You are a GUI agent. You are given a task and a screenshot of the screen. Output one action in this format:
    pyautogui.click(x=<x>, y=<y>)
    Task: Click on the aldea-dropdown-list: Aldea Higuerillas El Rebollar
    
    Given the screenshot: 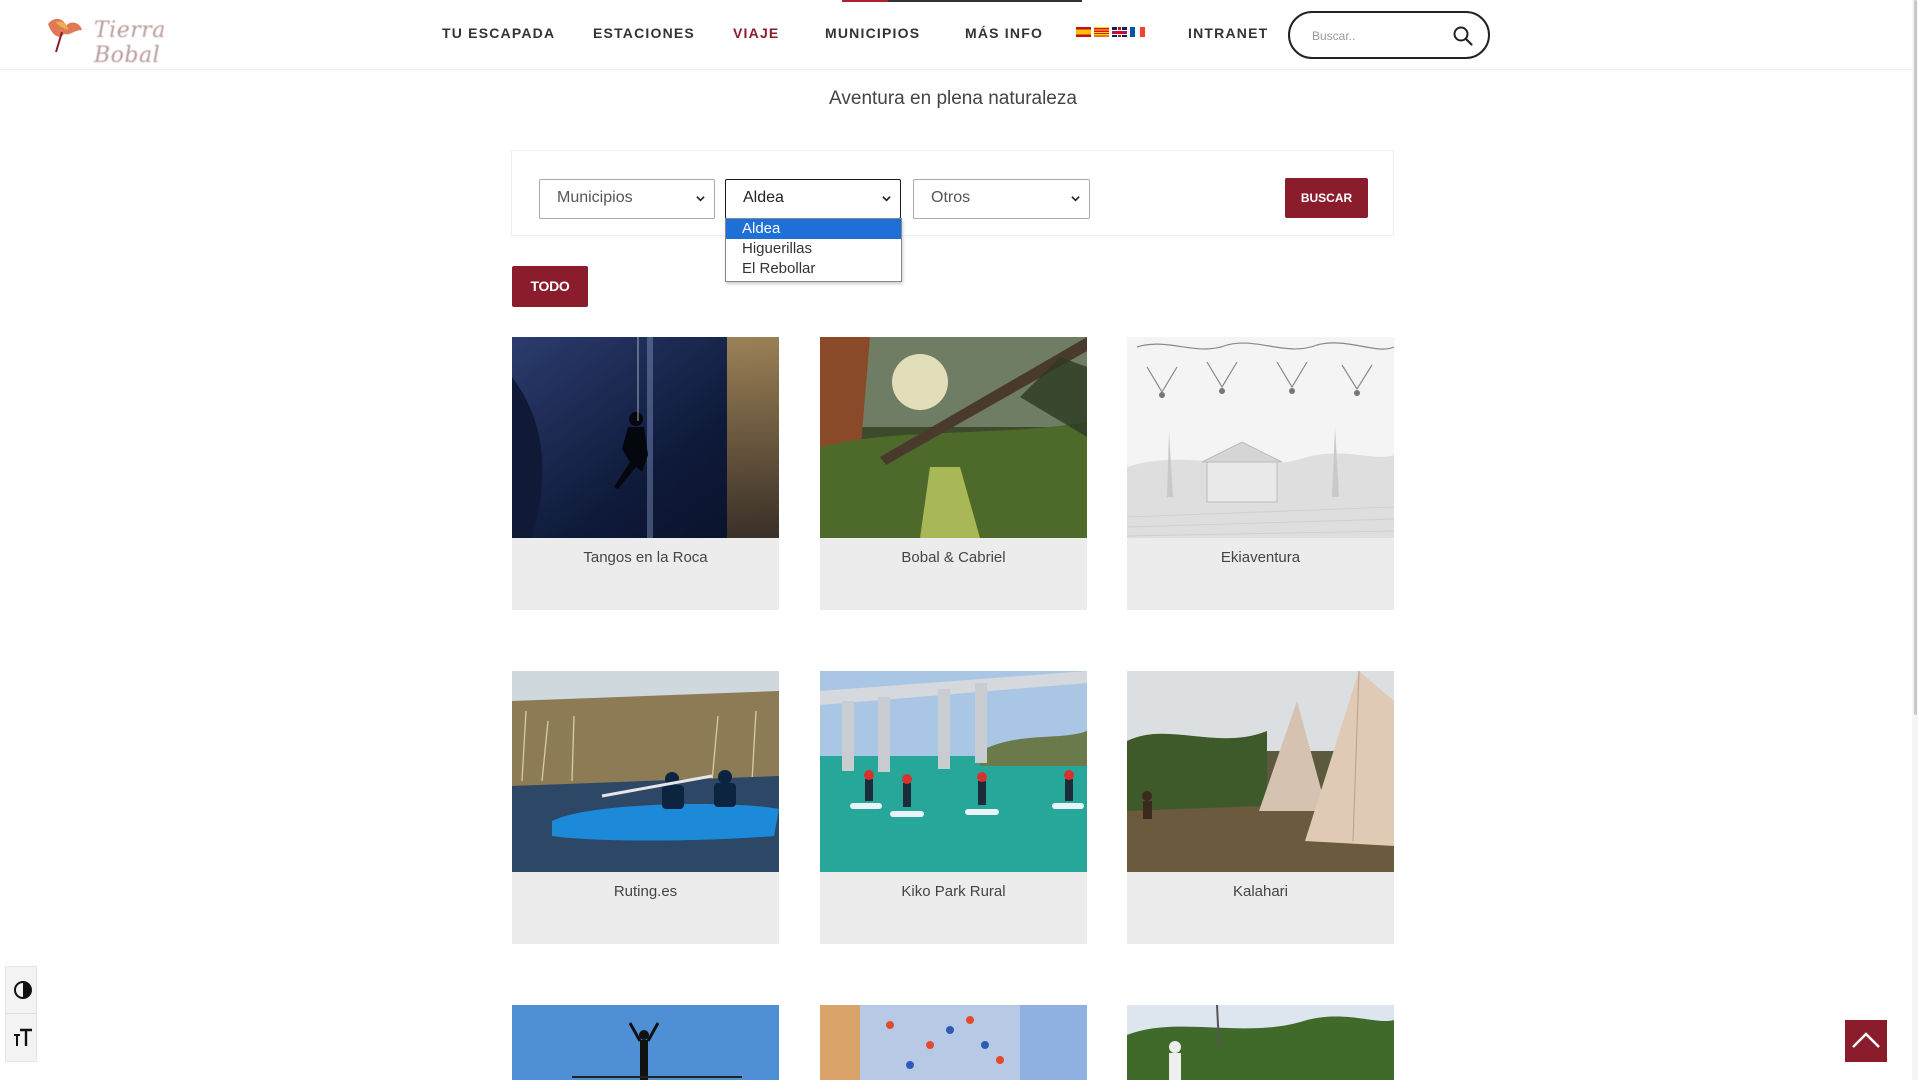 What is the action you would take?
    pyautogui.click(x=813, y=250)
    